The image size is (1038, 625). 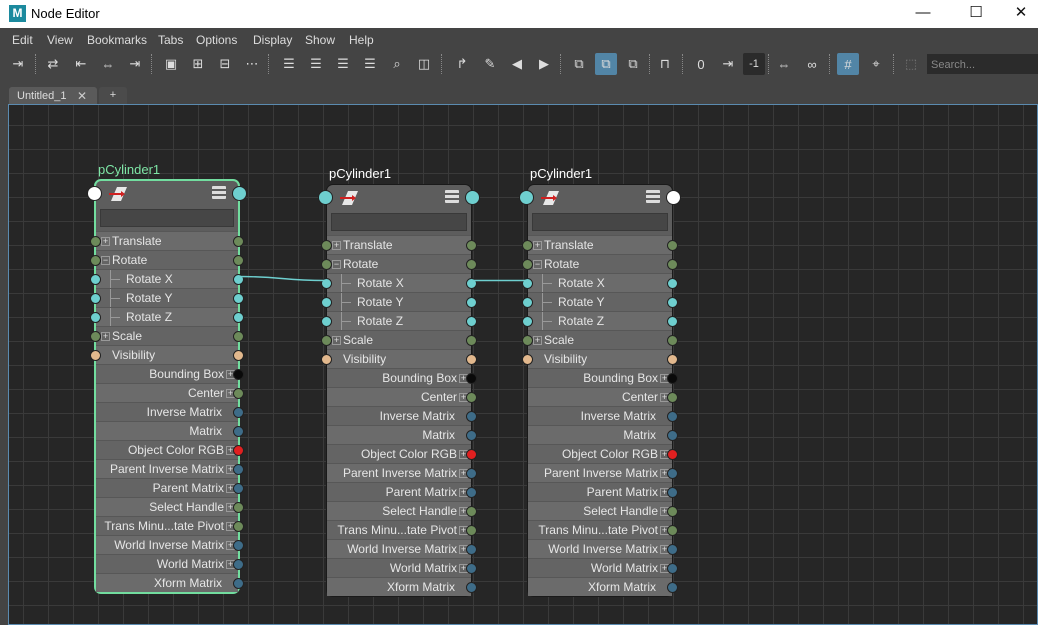 I want to click on menu-options: Options, so click(x=216, y=40).